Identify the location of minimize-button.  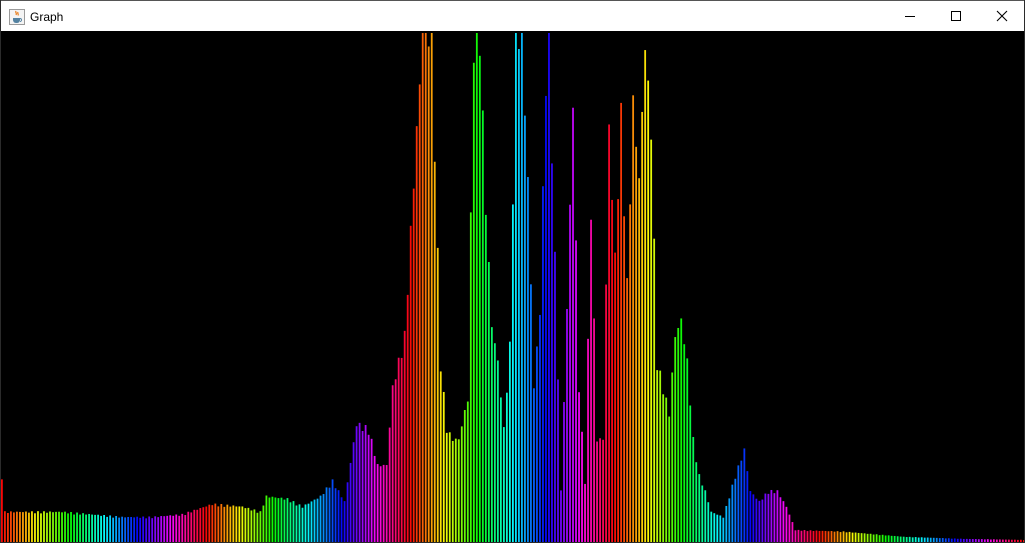
(910, 16).